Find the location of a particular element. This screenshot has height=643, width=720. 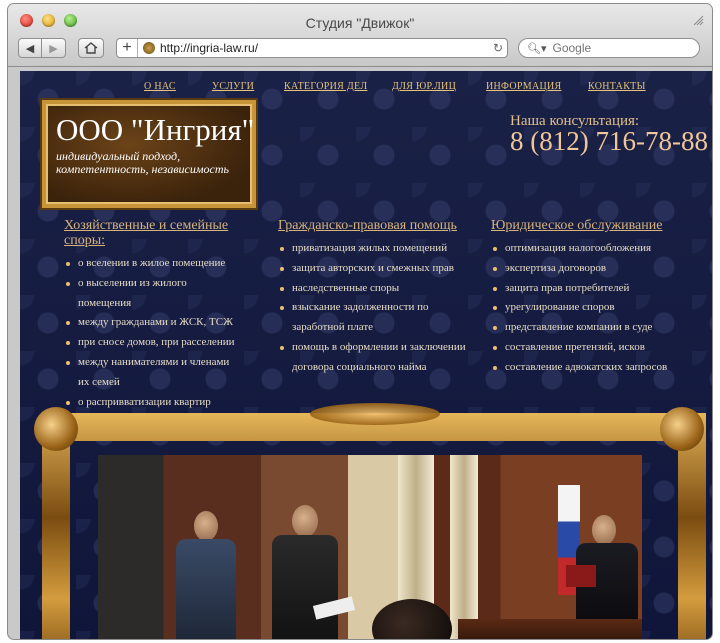

list-item: экспертиза договоров is located at coordinates (591, 269).